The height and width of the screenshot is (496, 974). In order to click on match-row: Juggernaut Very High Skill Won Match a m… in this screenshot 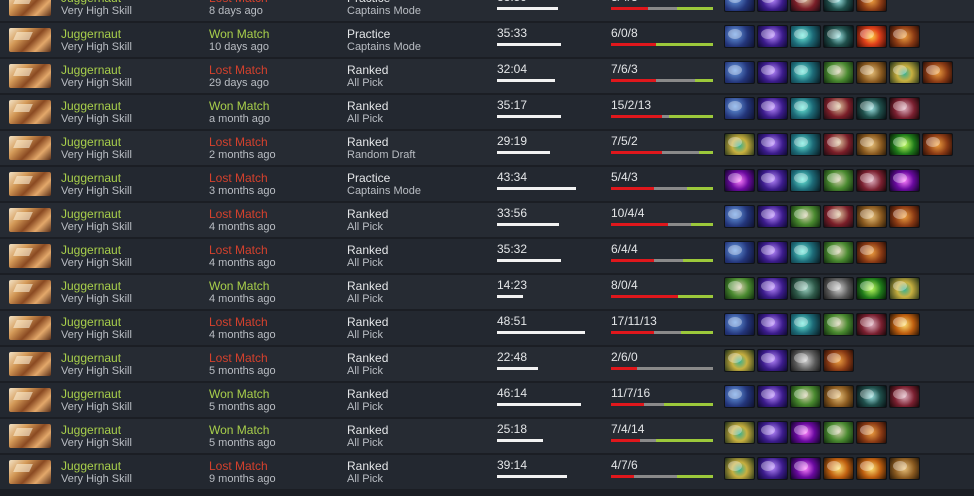, I will do `click(487, 112)`.